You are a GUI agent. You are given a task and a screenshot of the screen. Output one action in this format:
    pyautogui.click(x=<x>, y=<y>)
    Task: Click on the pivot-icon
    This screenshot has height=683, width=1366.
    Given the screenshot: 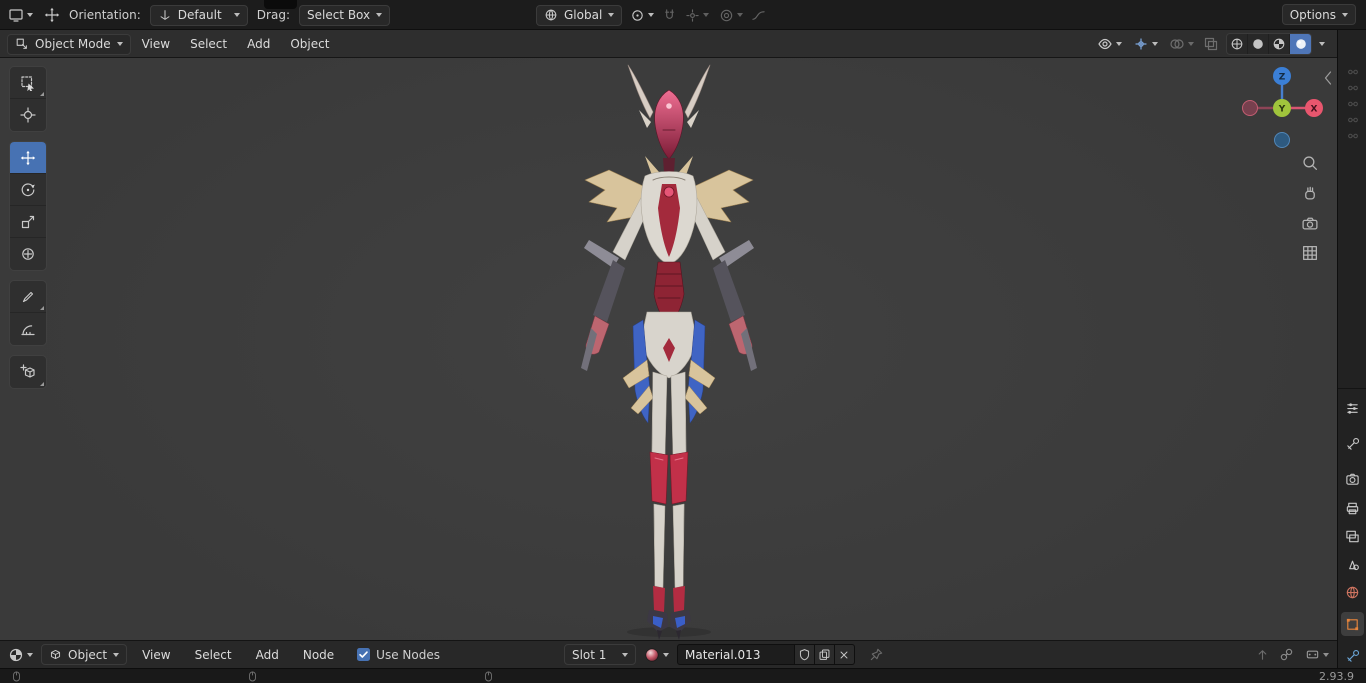 What is the action you would take?
    pyautogui.click(x=637, y=15)
    